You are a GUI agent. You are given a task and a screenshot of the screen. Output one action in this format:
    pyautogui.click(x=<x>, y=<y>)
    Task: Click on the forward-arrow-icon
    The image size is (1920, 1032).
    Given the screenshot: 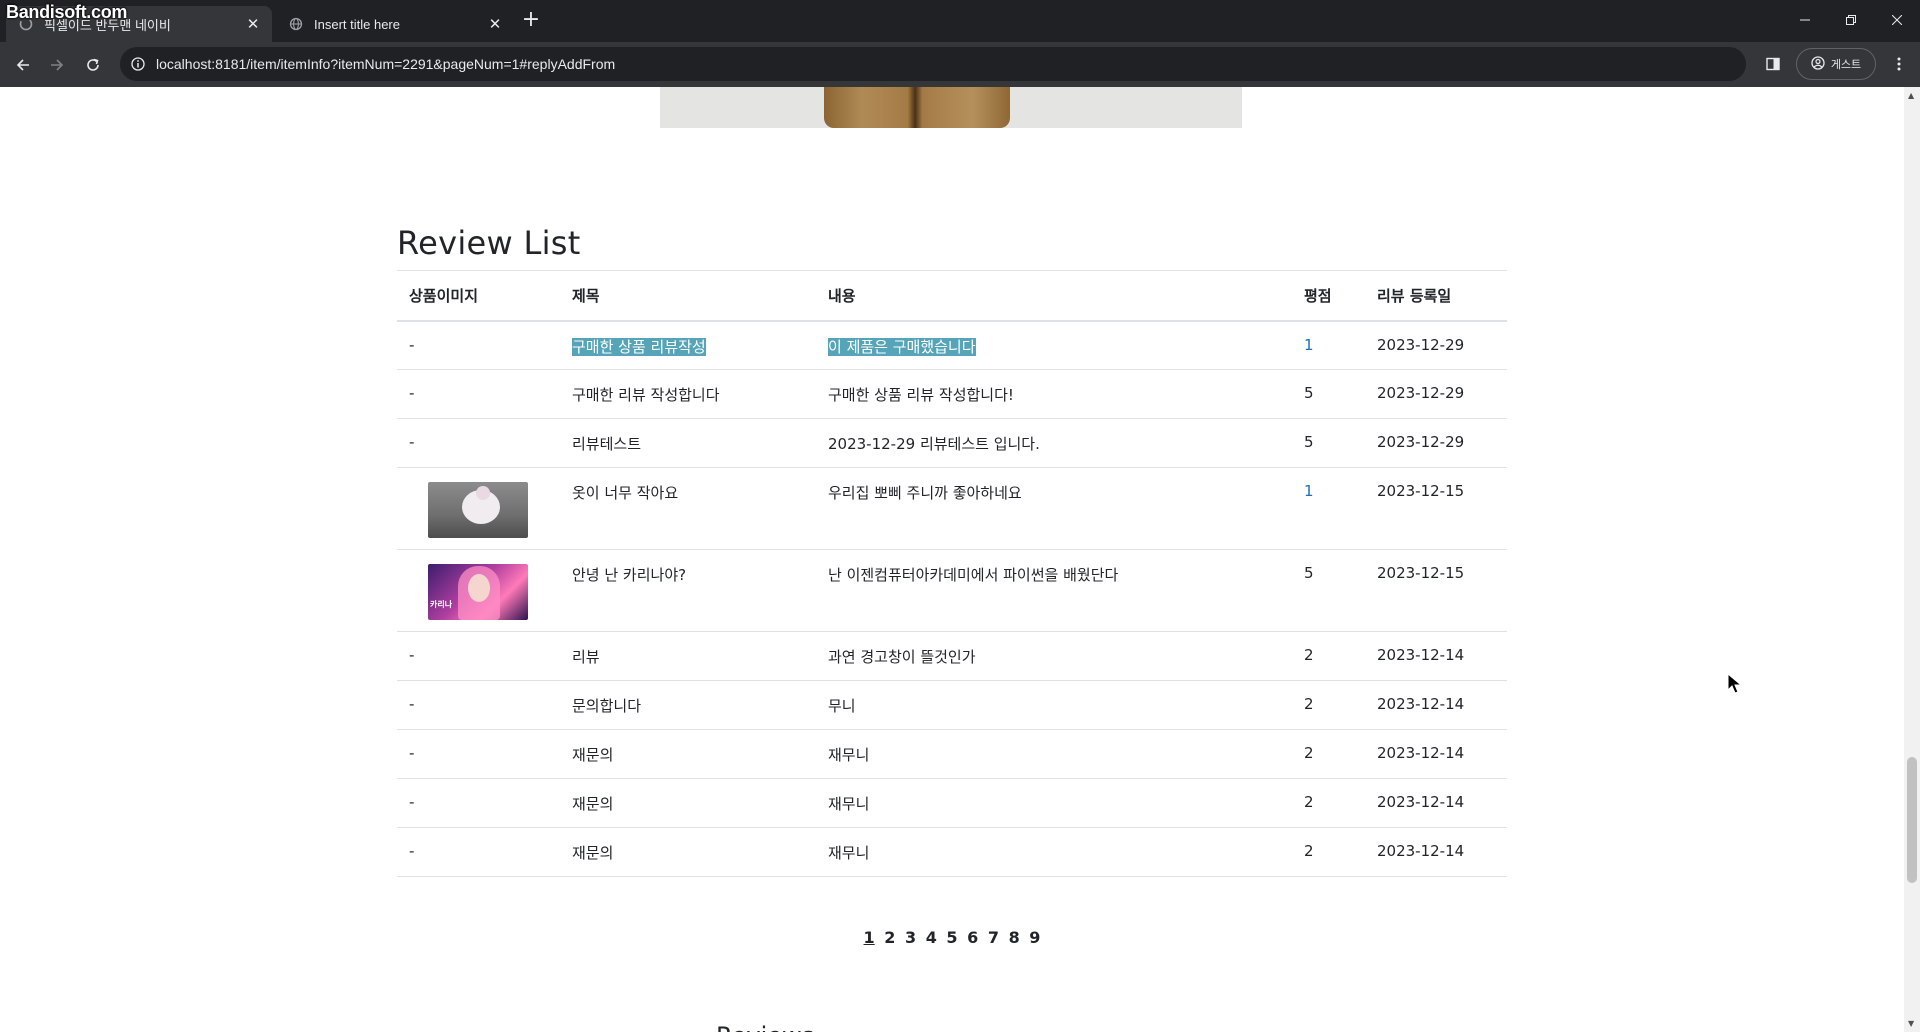 What is the action you would take?
    pyautogui.click(x=57, y=65)
    